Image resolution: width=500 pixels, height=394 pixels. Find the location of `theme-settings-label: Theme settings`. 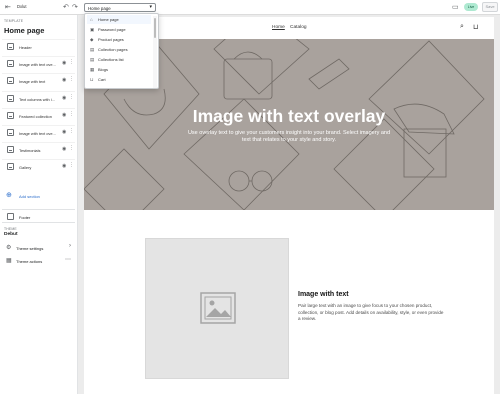

theme-settings-label: Theme settings is located at coordinates (30, 248).